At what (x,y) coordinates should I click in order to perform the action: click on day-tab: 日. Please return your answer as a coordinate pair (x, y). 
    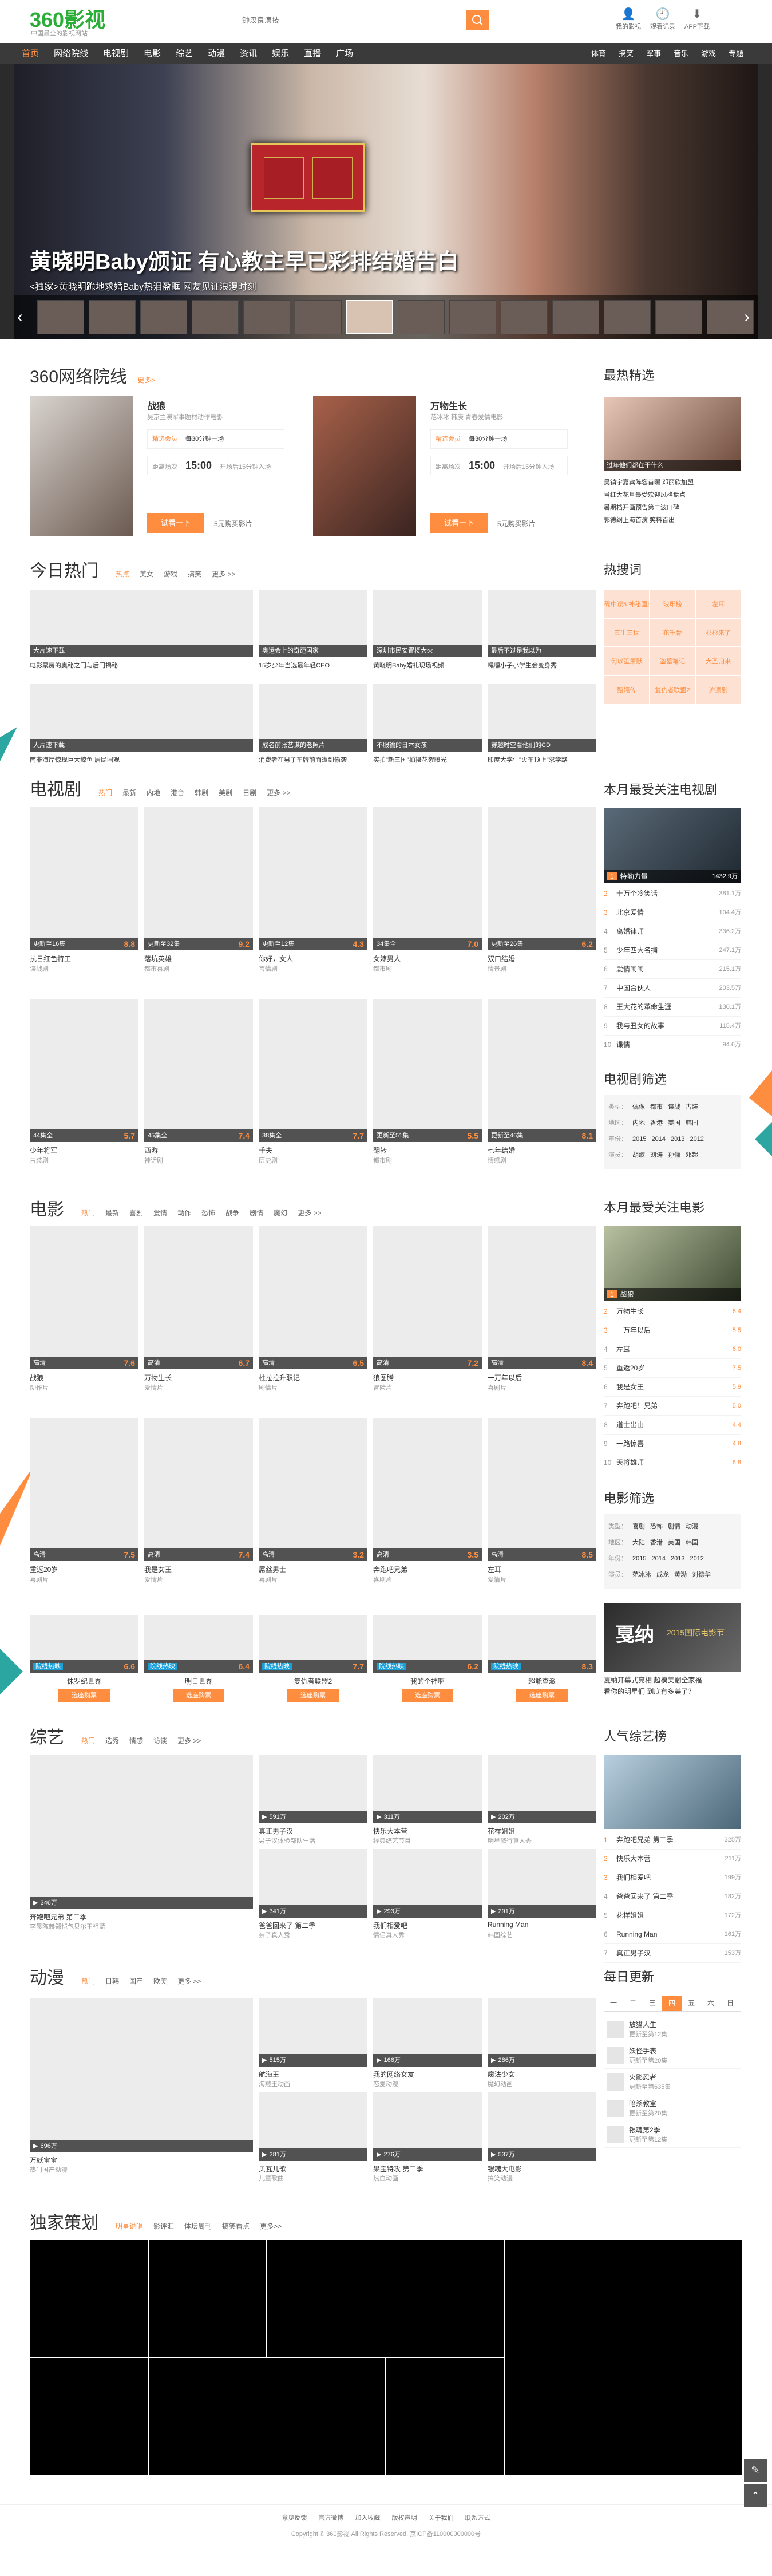
    Looking at the image, I should click on (730, 2003).